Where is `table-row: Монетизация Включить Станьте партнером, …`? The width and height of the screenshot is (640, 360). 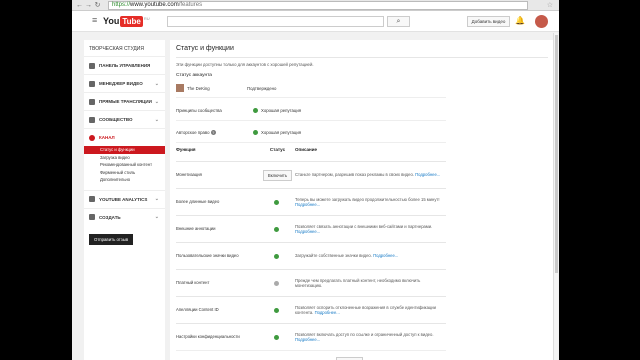
table-row: Монетизация Включить Станьте партнером, … is located at coordinates (311, 174).